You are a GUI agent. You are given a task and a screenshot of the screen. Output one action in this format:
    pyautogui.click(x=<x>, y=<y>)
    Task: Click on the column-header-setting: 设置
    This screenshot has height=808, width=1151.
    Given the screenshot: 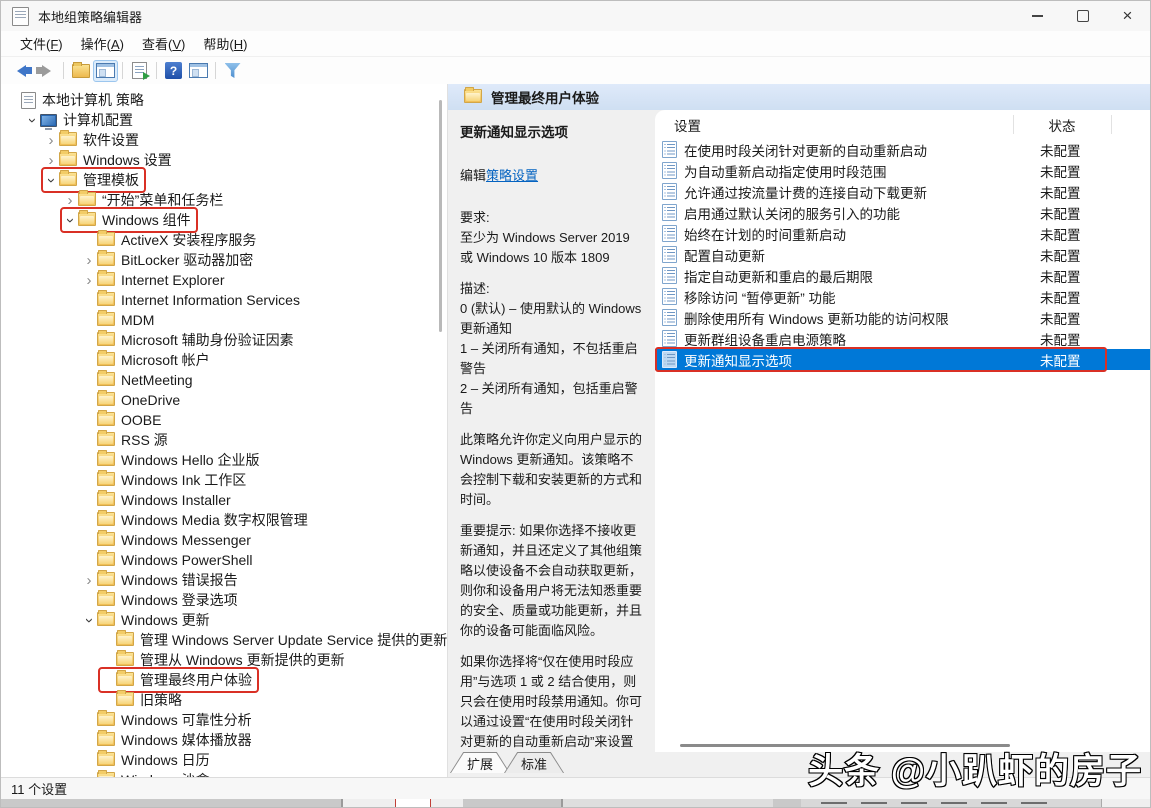 What is the action you would take?
    pyautogui.click(x=687, y=125)
    